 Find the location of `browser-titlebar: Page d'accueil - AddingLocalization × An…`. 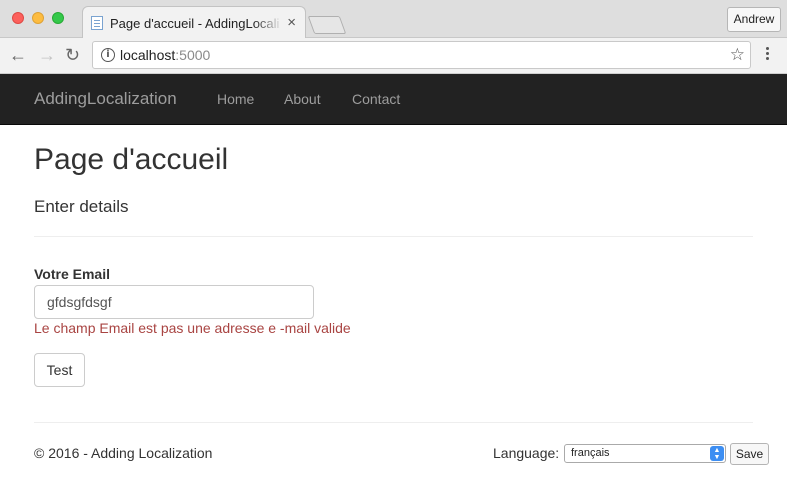

browser-titlebar: Page d'accueil - AddingLocalization × An… is located at coordinates (393, 19).